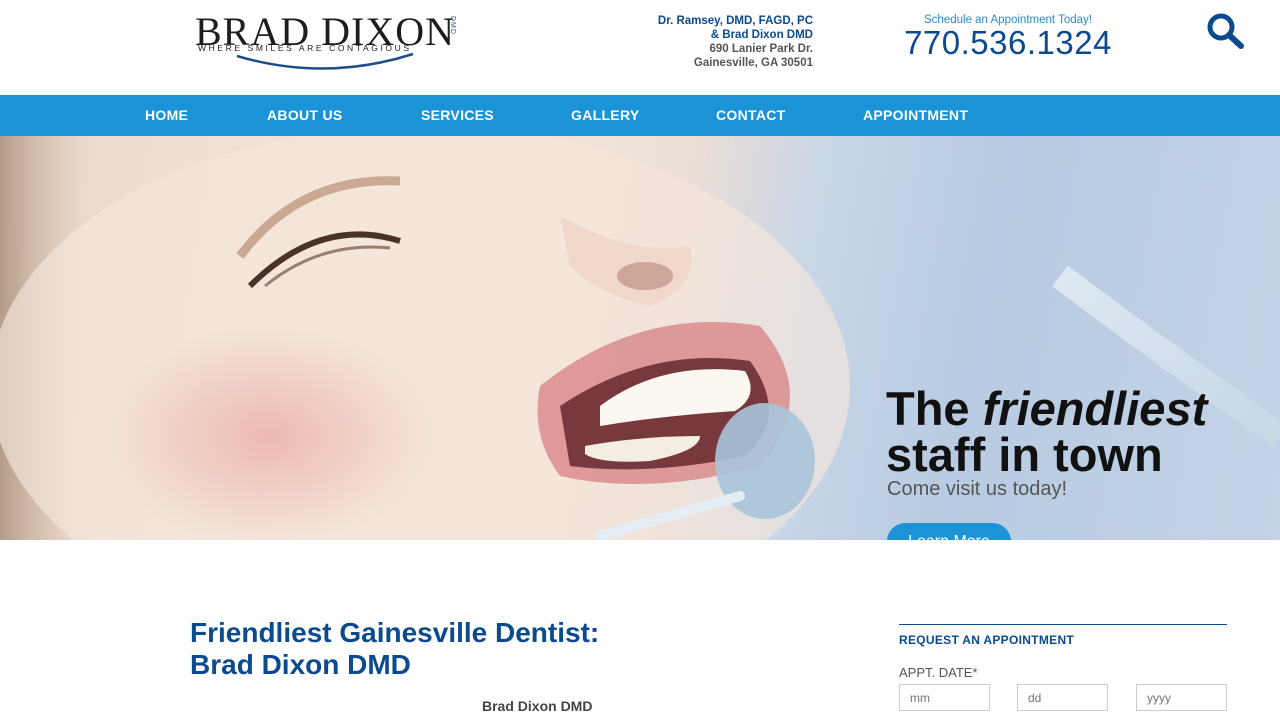 The height and width of the screenshot is (720, 1280). Describe the element at coordinates (166, 115) in the screenshot. I see `nav-home: HOME` at that location.